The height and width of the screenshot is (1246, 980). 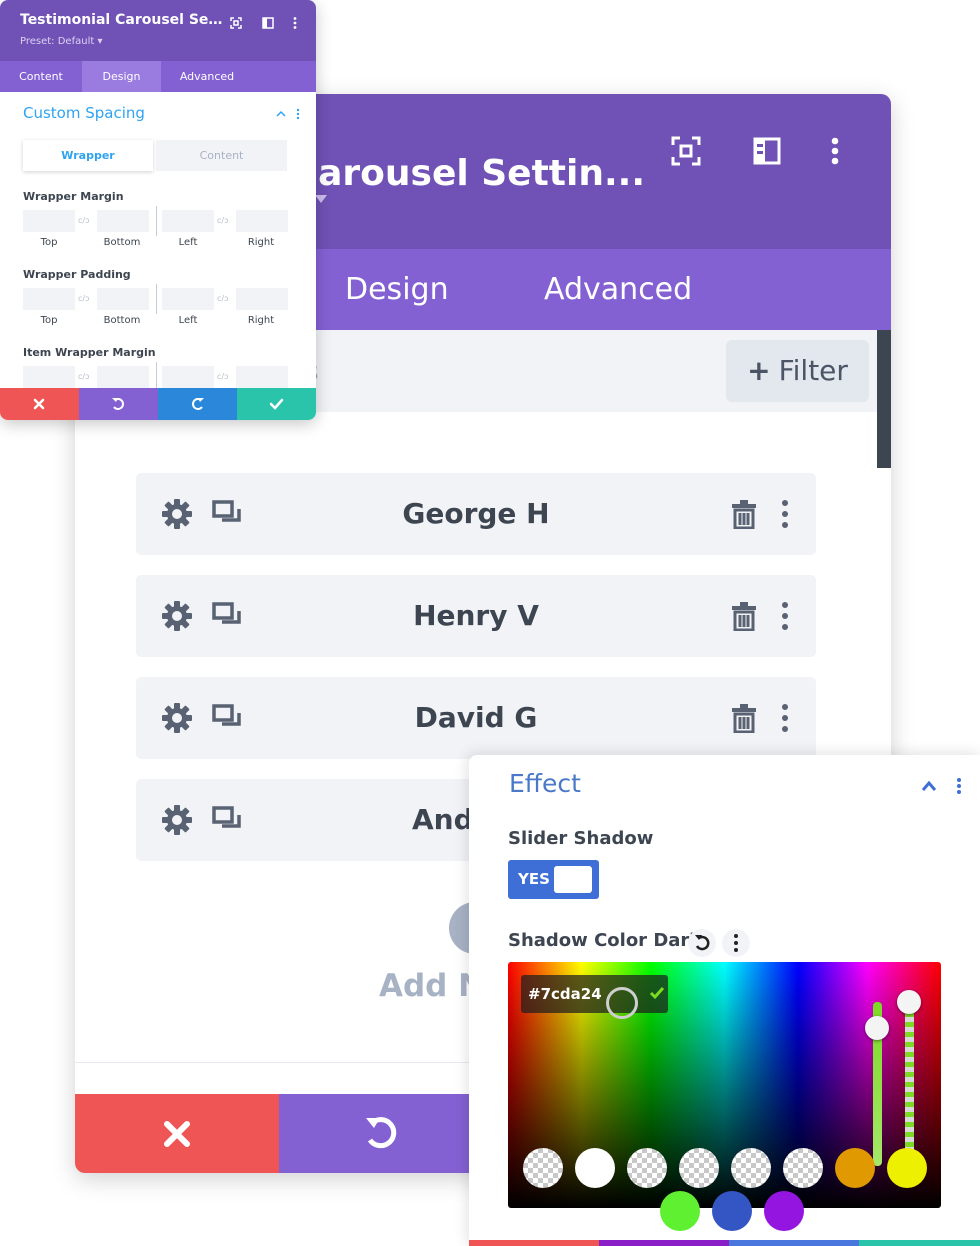 What do you see at coordinates (155, 155) in the screenshot?
I see `spacing-subtabs: Wrapper Content` at bounding box center [155, 155].